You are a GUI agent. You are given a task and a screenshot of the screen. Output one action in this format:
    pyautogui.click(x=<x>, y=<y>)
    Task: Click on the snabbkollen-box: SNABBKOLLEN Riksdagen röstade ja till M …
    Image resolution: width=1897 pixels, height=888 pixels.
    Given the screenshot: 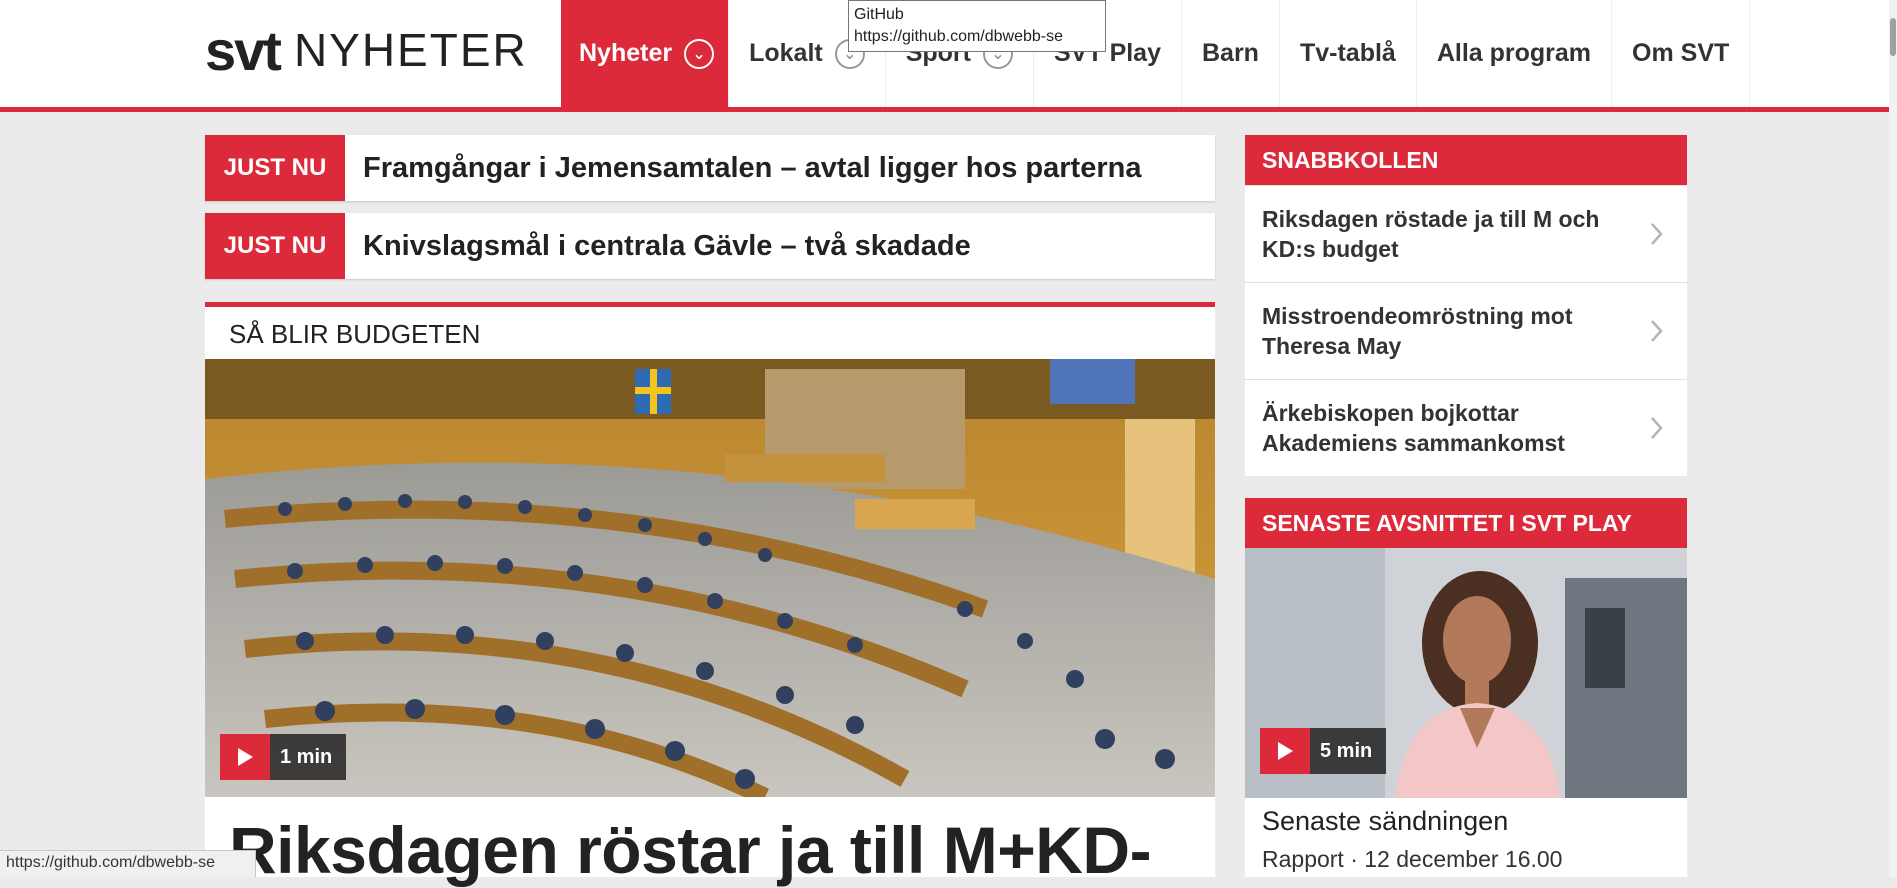 What is the action you would take?
    pyautogui.click(x=1466, y=305)
    